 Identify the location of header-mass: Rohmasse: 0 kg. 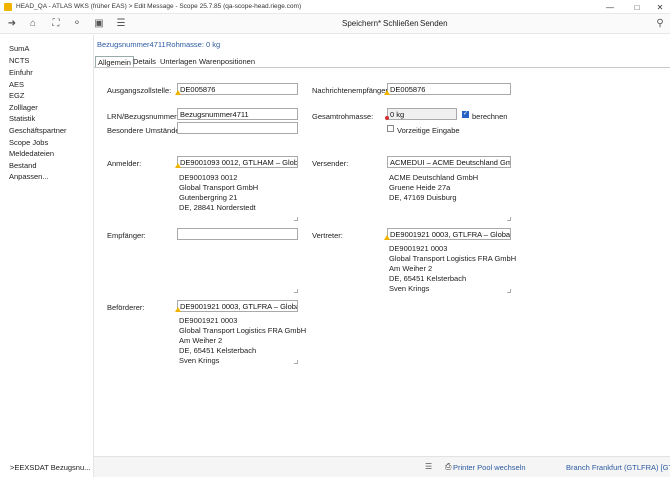
(193, 44).